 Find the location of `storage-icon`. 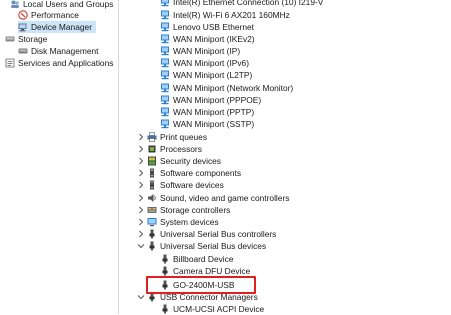

storage-icon is located at coordinates (10, 39).